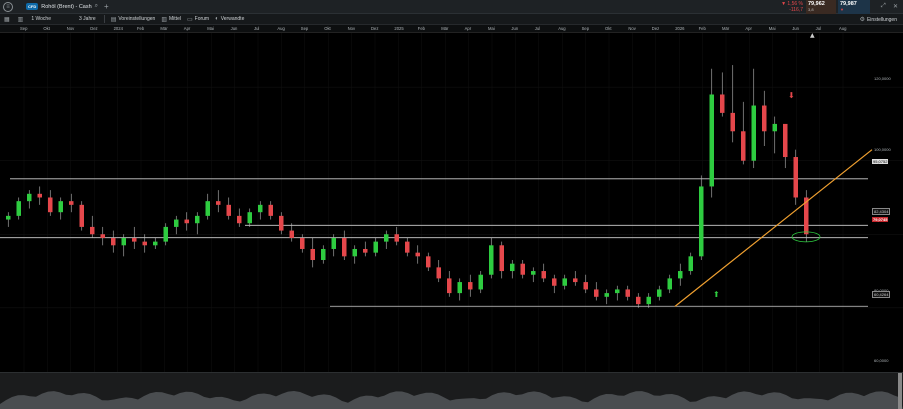 The image size is (903, 409). What do you see at coordinates (96, 6) in the screenshot?
I see `search-icon: ⌕` at bounding box center [96, 6].